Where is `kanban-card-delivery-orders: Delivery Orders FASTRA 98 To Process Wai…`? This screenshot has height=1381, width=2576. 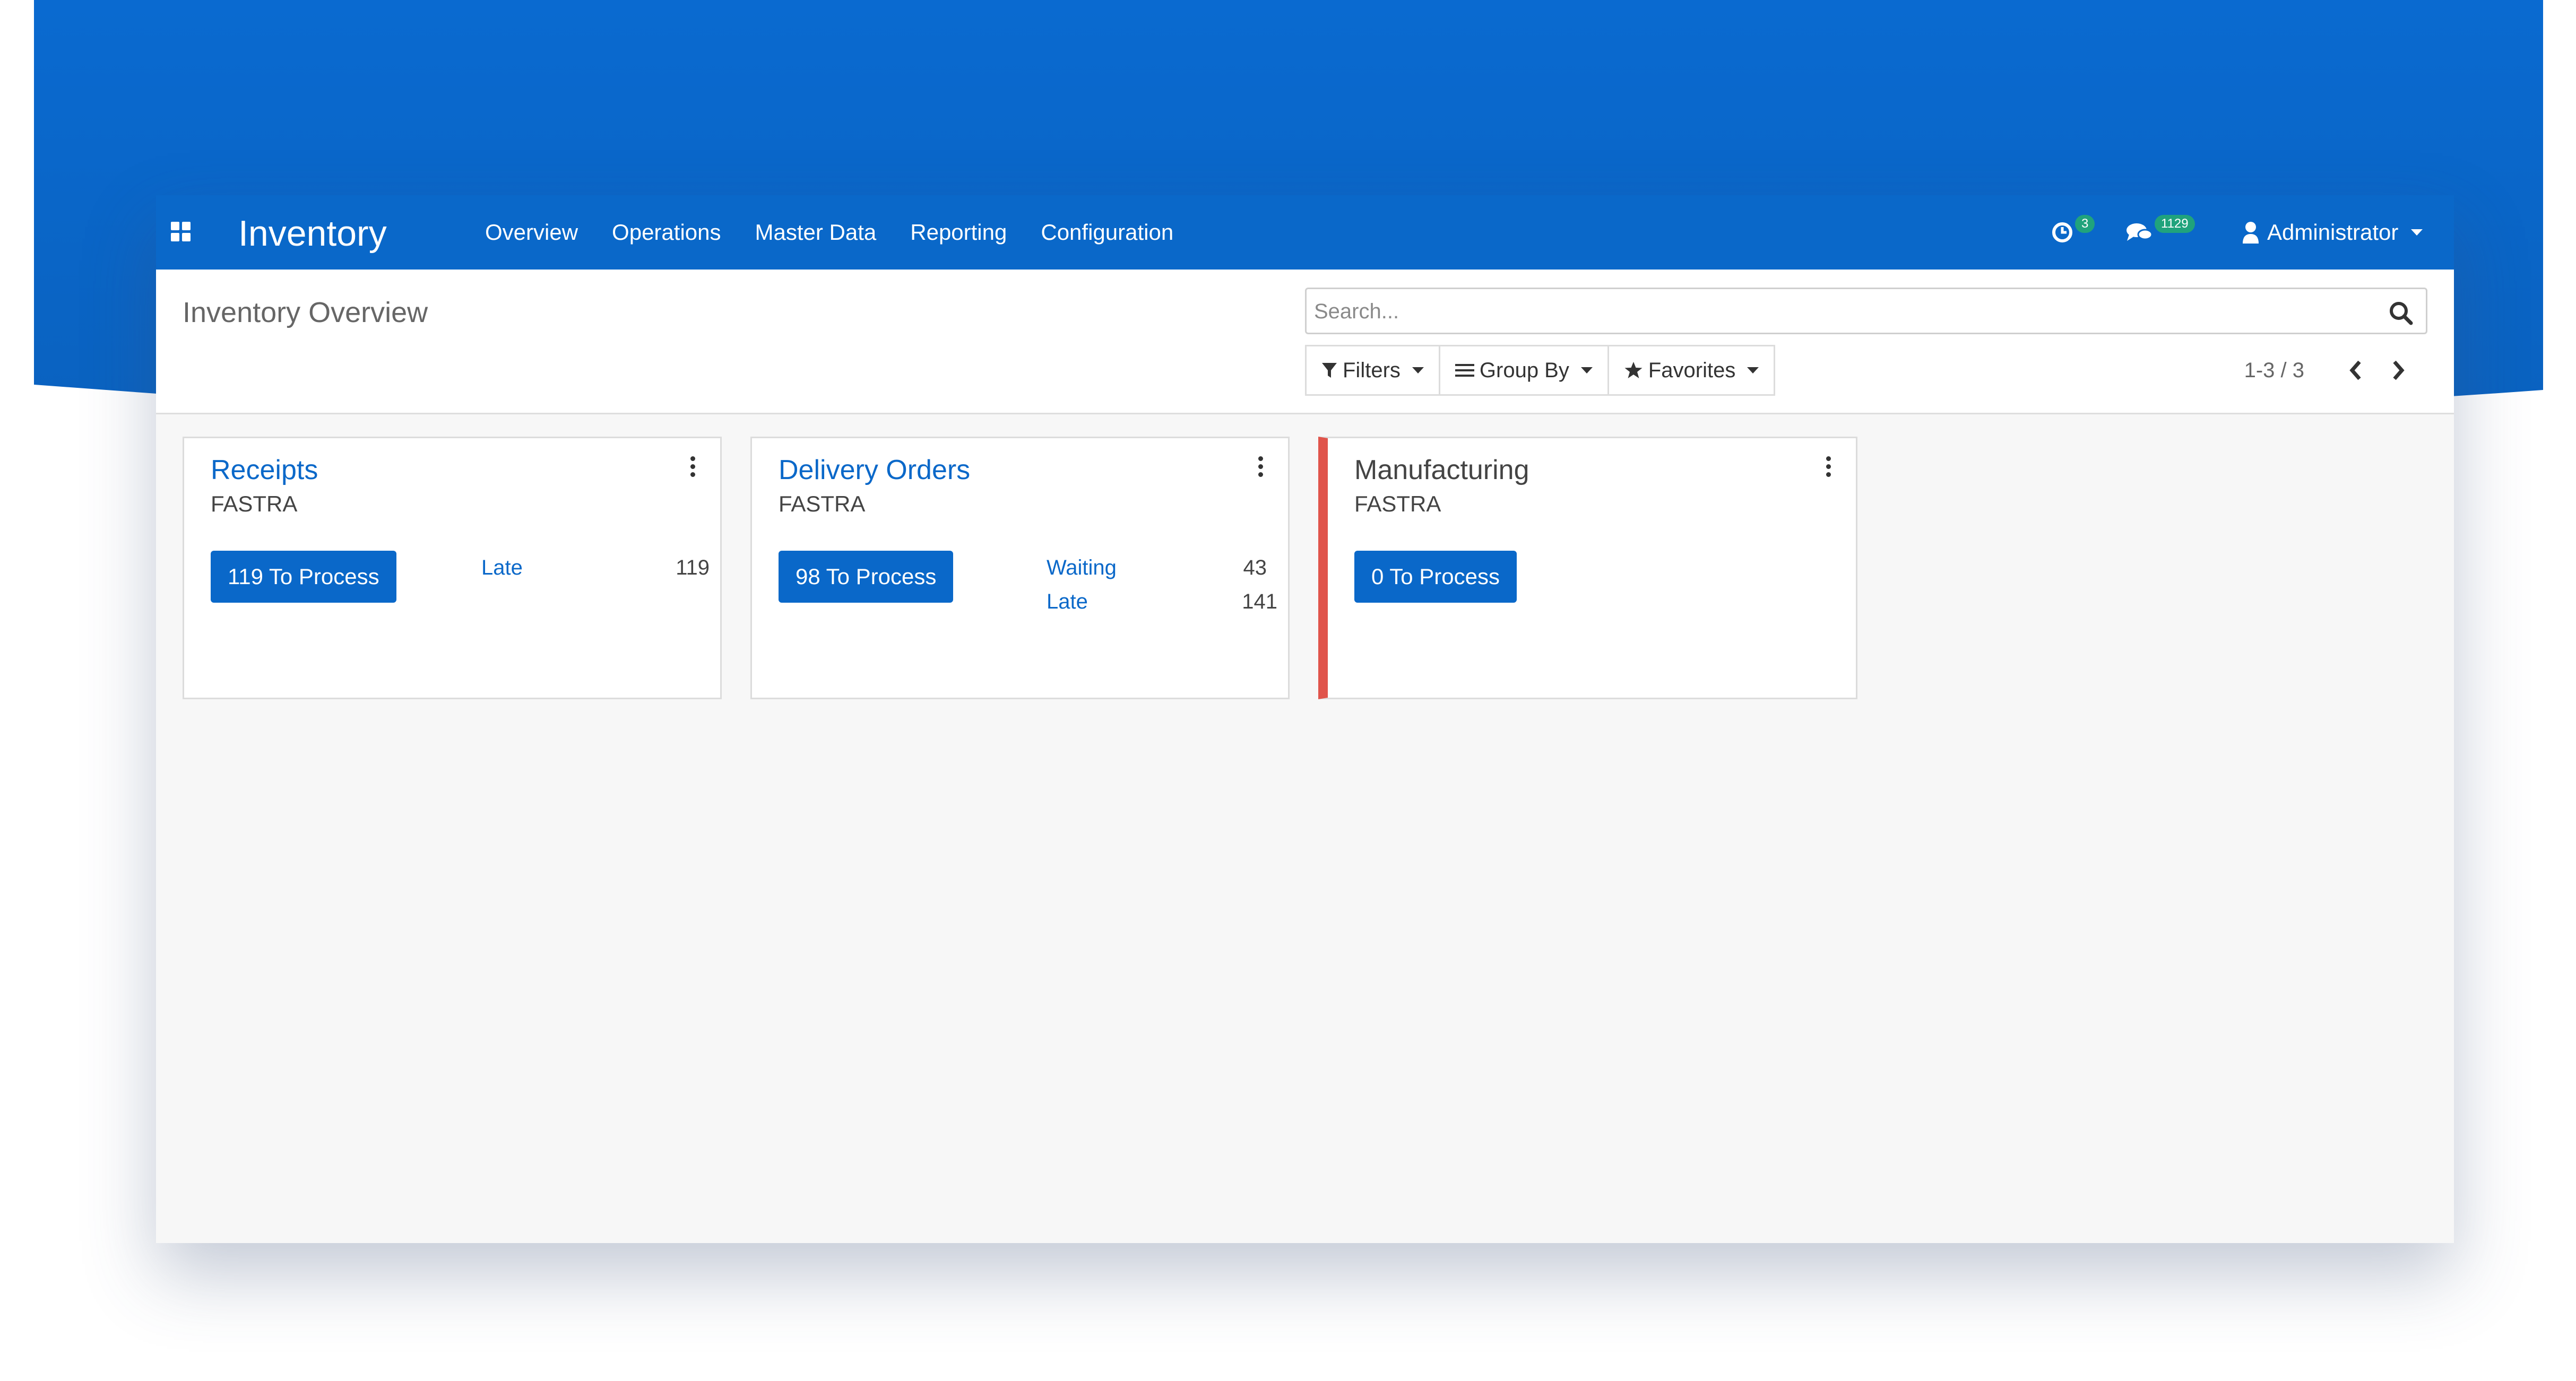
kanban-card-delivery-orders: Delivery Orders FASTRA 98 To Process Wai… is located at coordinates (1020, 568).